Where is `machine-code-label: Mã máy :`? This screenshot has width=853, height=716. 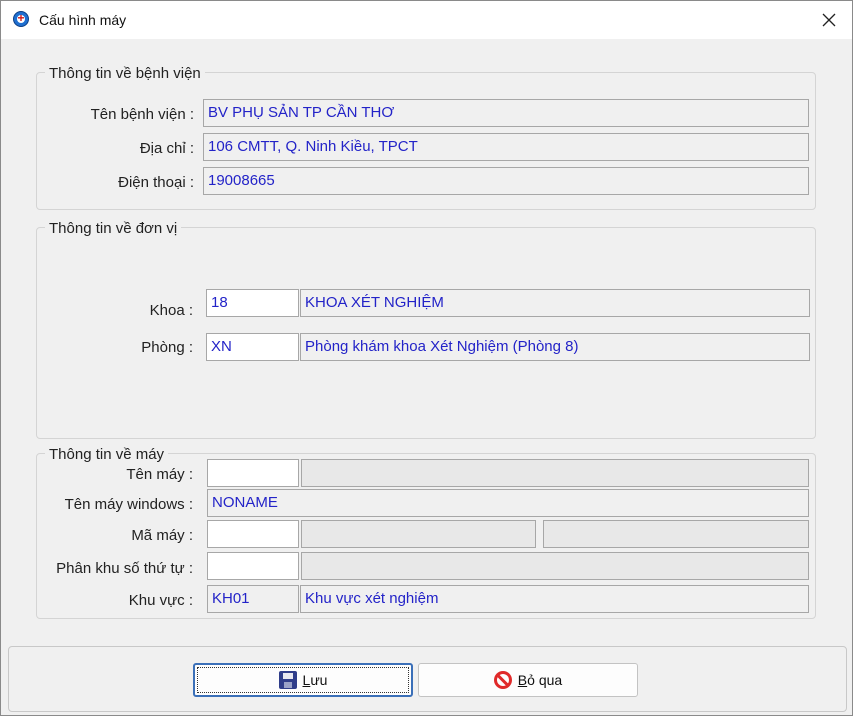 machine-code-label: Mã máy : is located at coordinates (162, 535).